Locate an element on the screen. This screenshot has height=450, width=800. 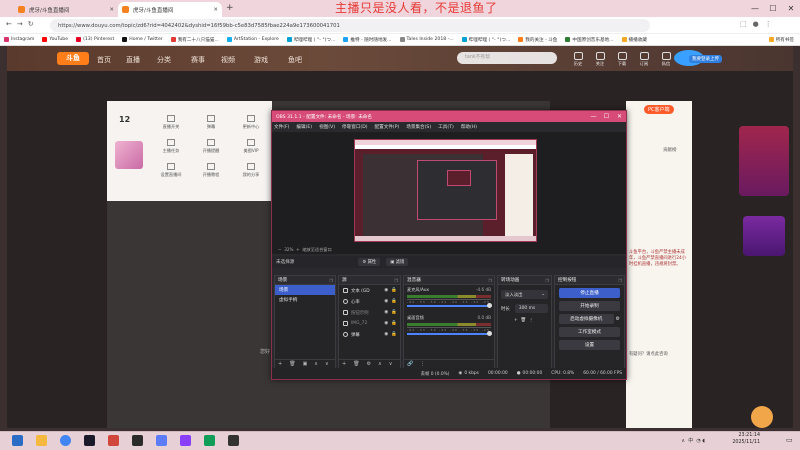
room-menu-item: 我的分享 is located at coordinates (251, 170).